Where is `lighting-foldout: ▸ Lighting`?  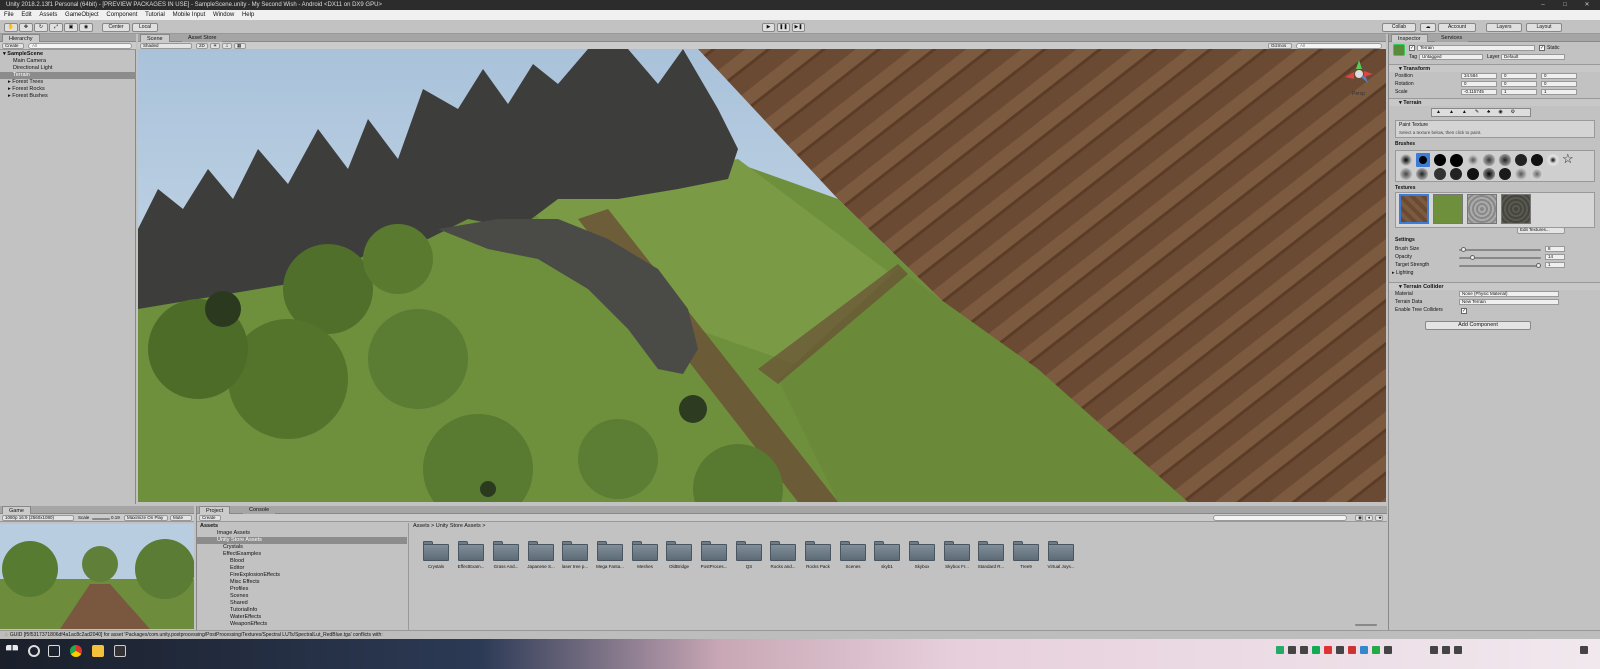
lighting-foldout: ▸ Lighting is located at coordinates (1402, 273).